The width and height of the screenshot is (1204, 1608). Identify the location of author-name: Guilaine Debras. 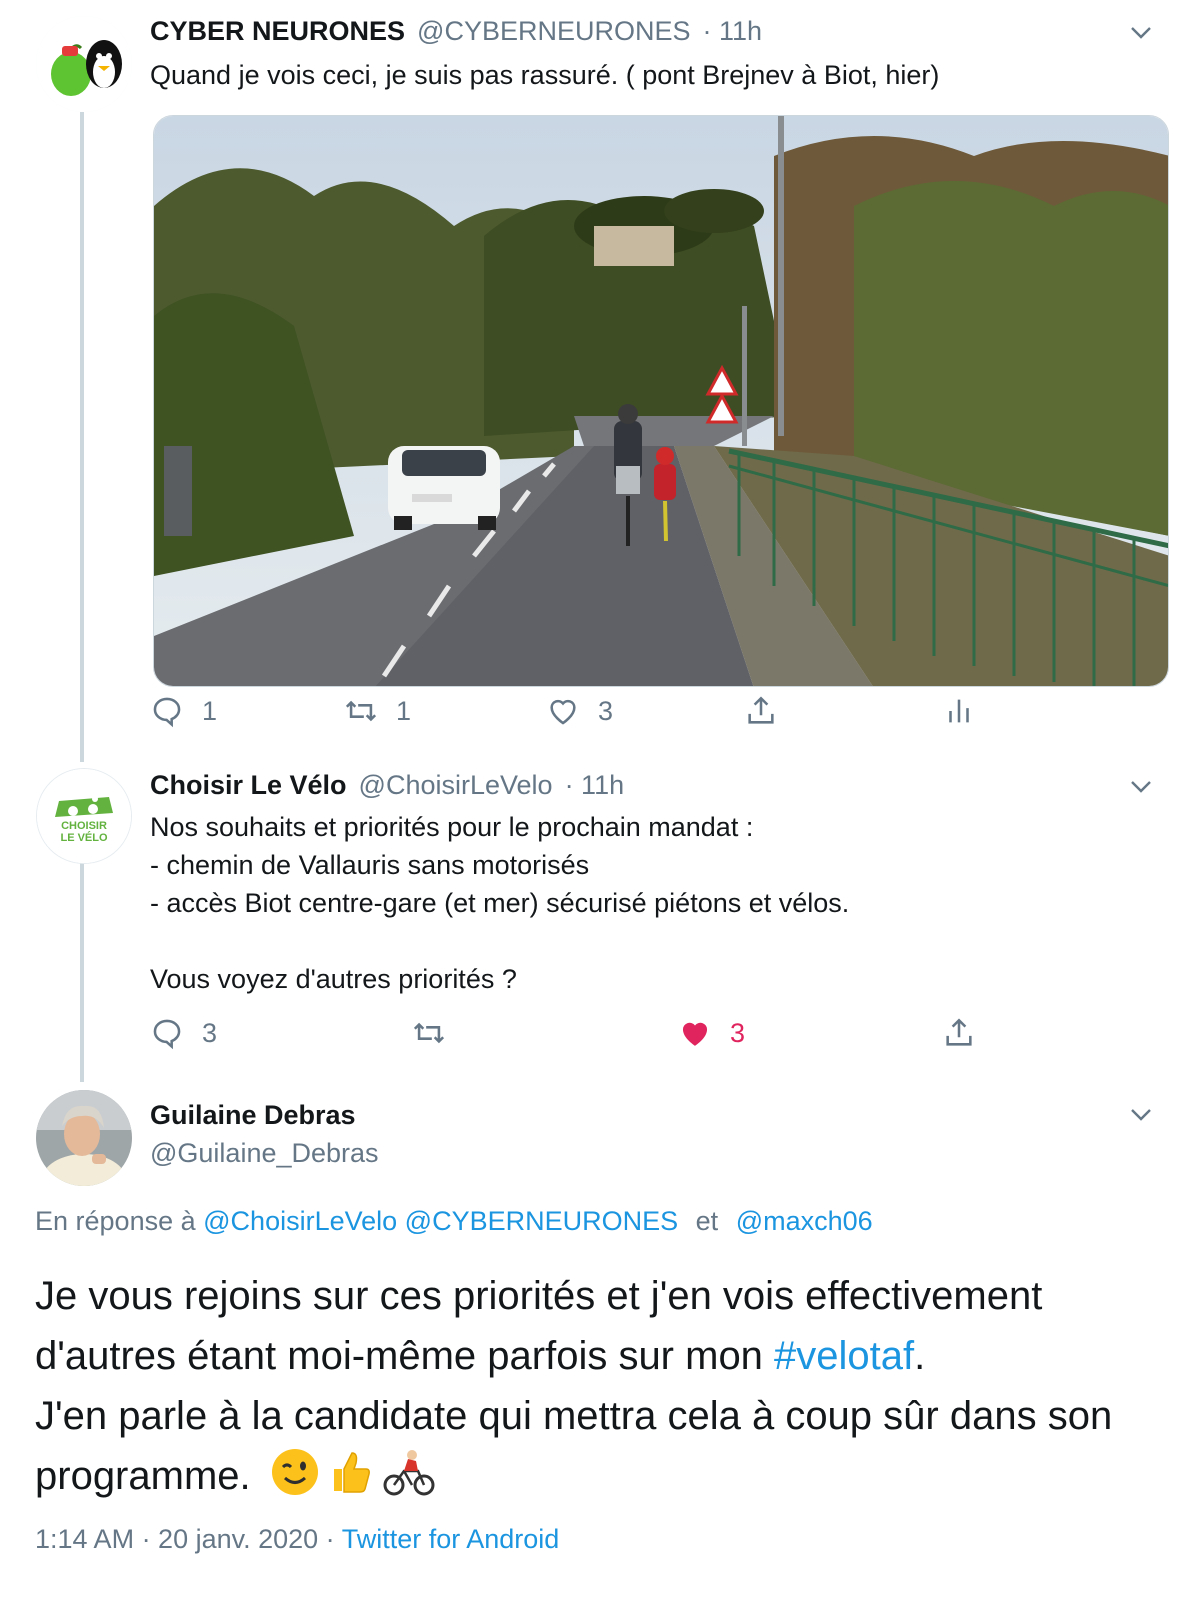
(253, 1115).